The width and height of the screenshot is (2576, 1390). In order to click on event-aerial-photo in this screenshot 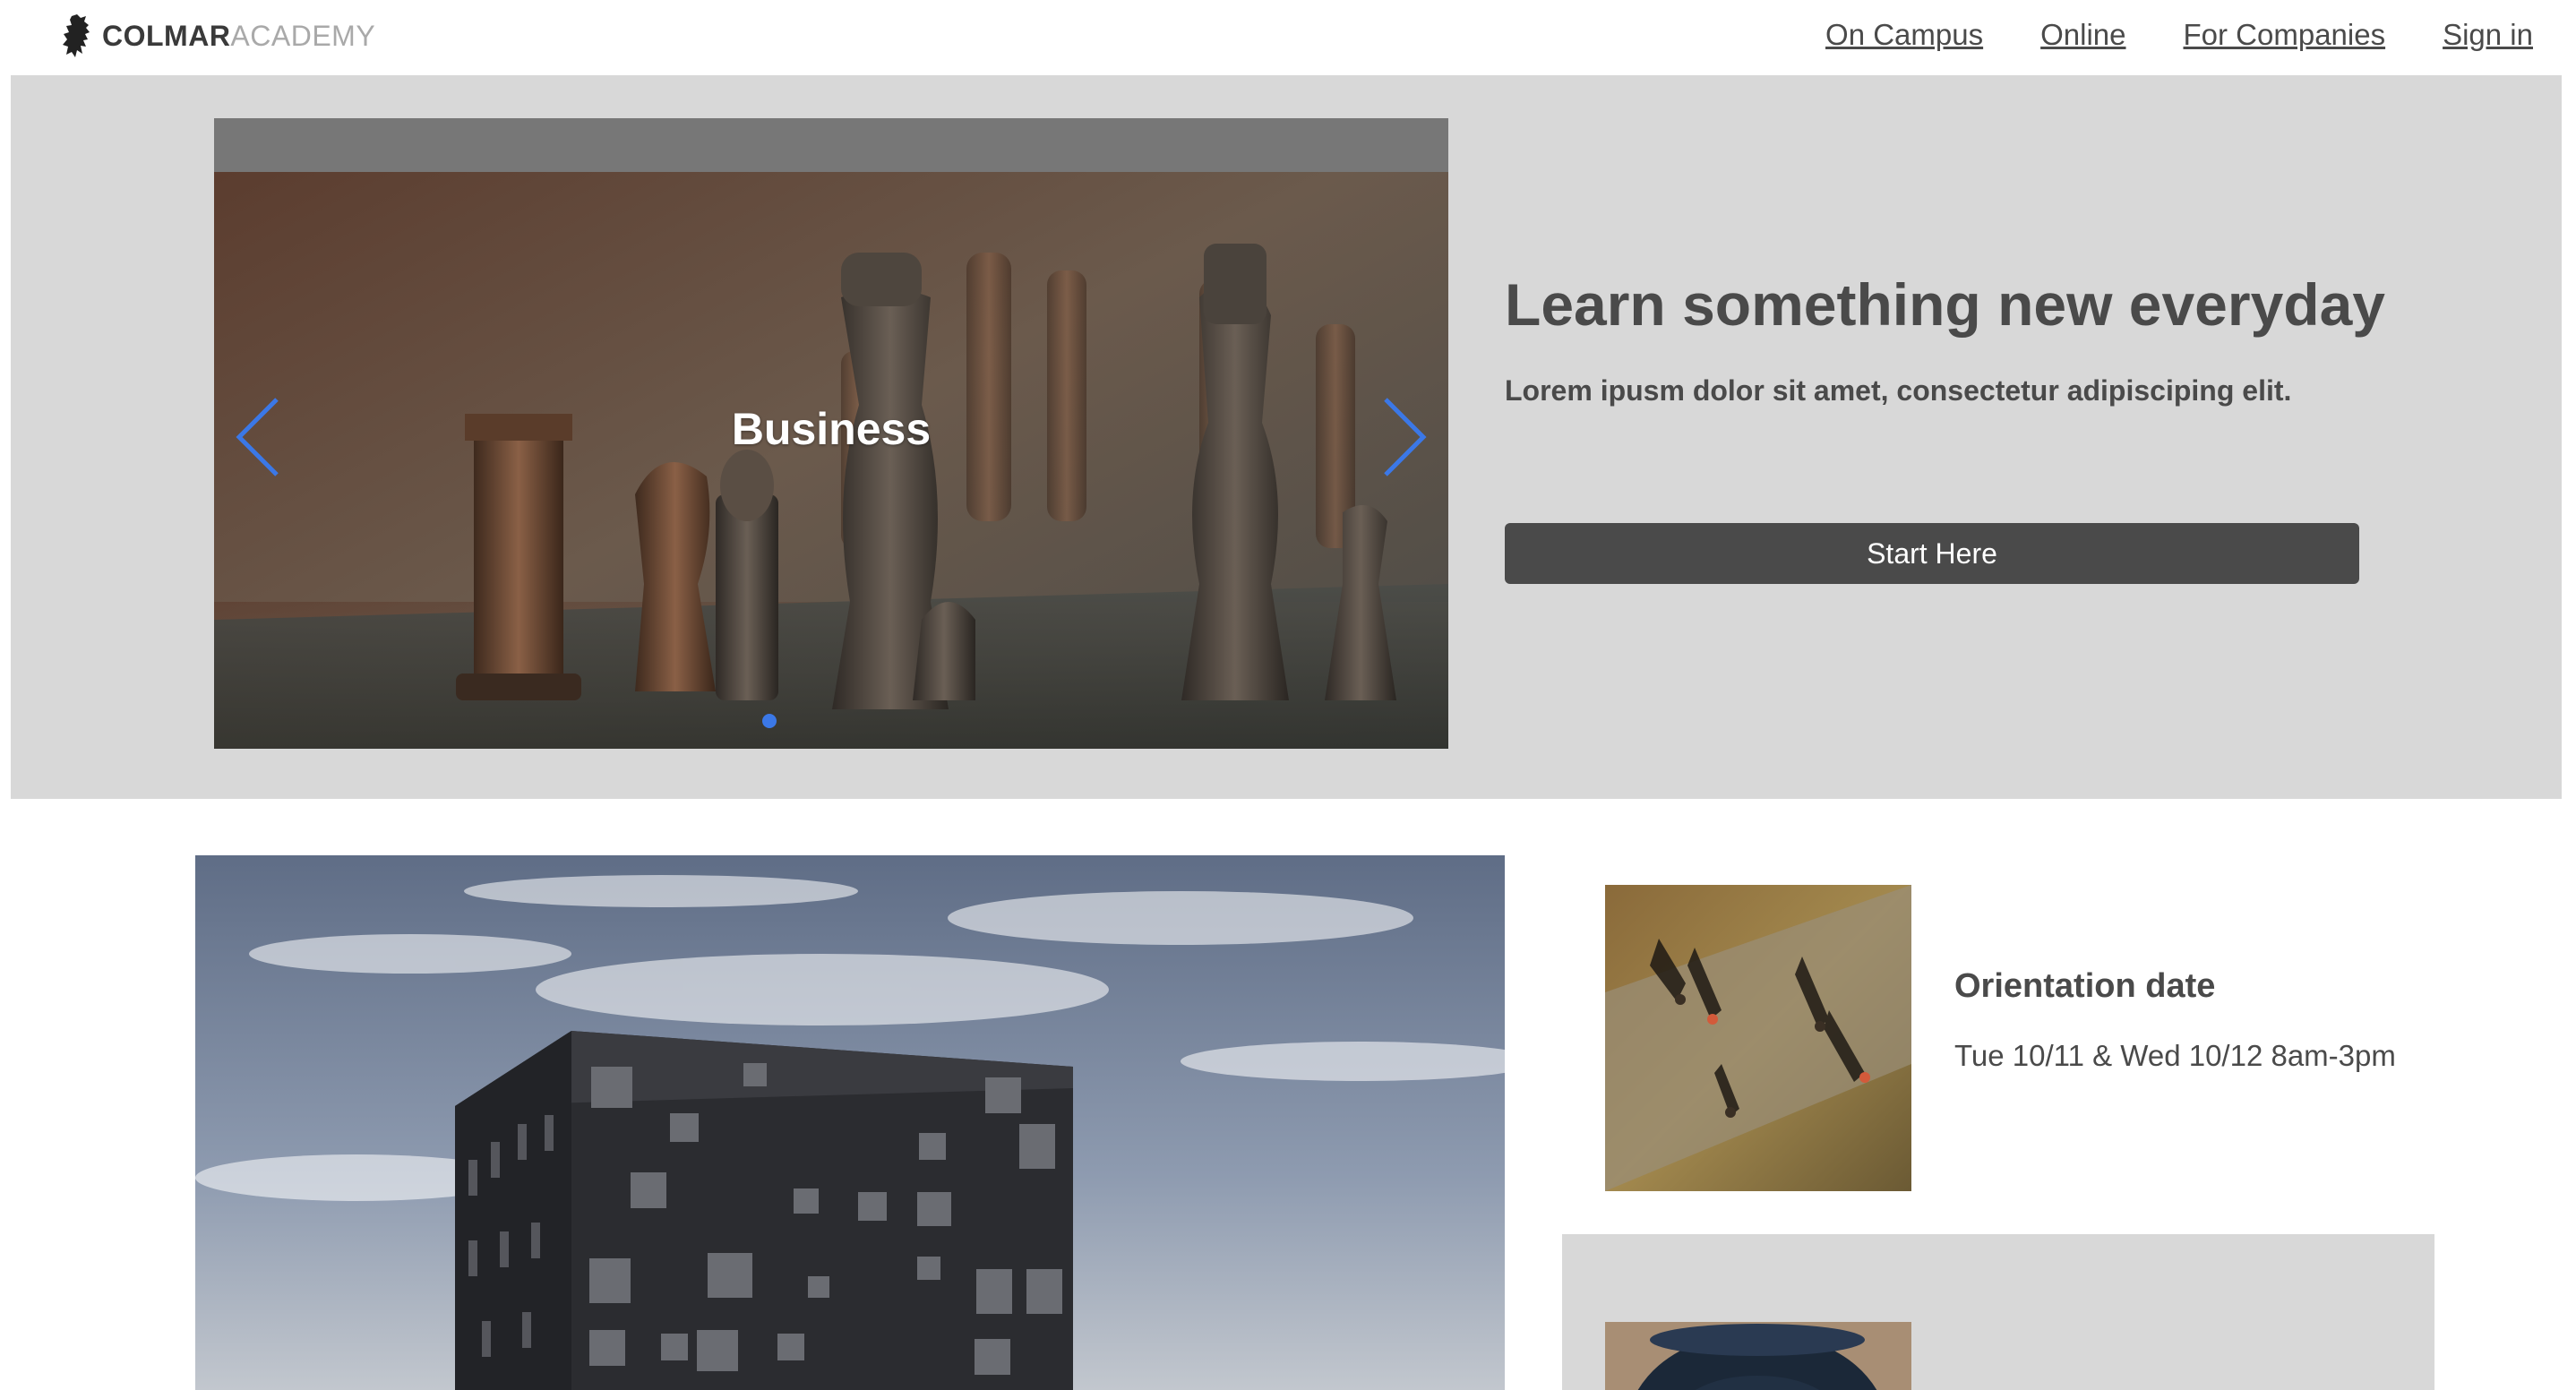, I will do `click(1758, 1038)`.